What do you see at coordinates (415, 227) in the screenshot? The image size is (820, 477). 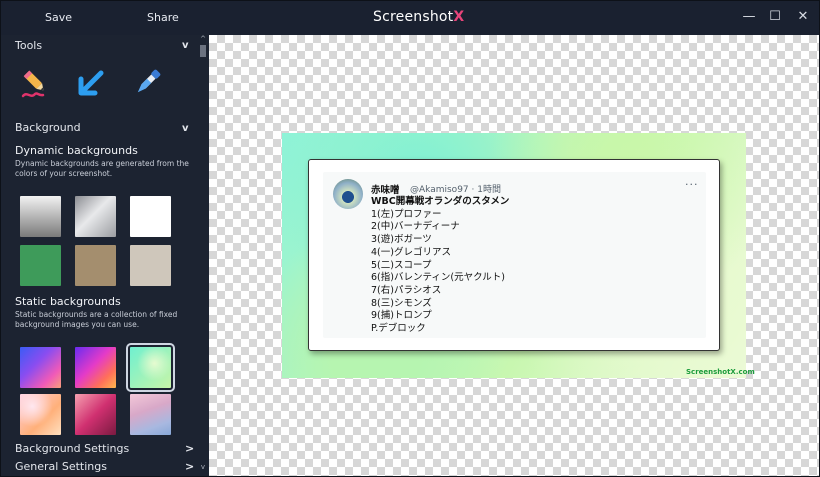 I see `tweet-line: 2(中)バーナディーナ` at bounding box center [415, 227].